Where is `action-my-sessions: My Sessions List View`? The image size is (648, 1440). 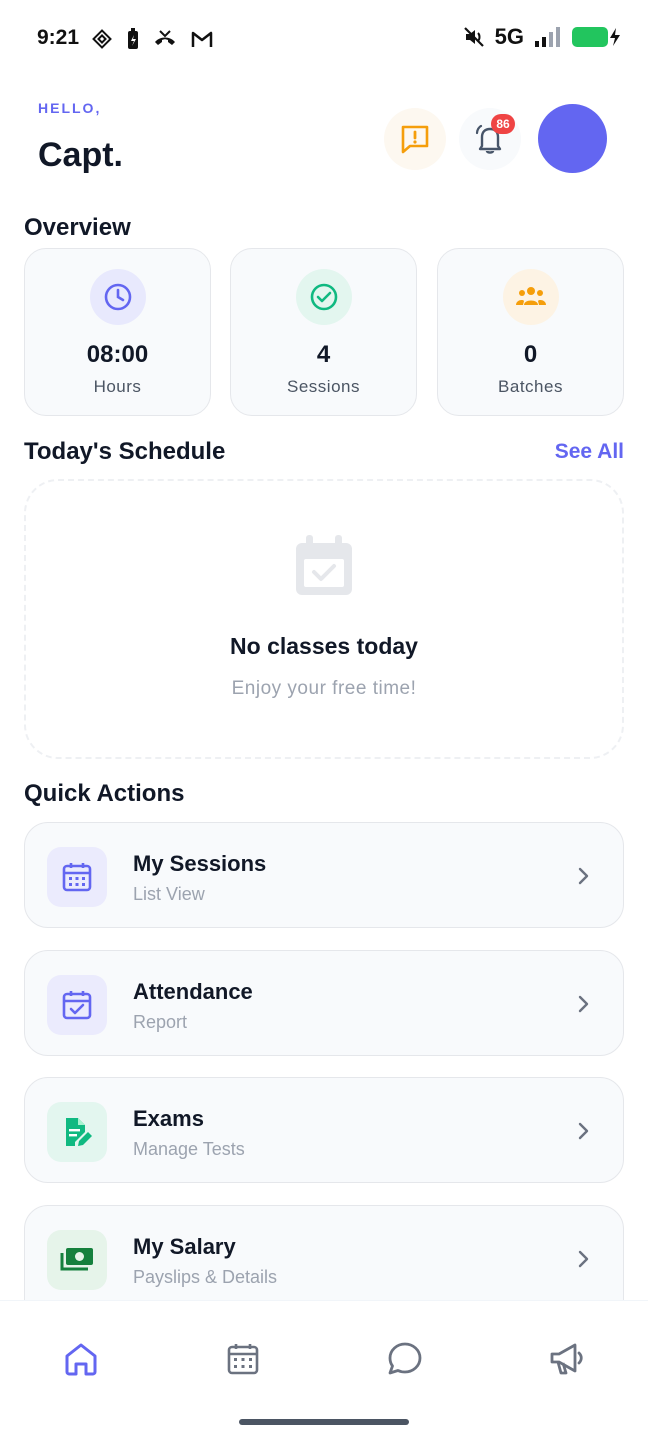 action-my-sessions: My Sessions List View is located at coordinates (324, 875).